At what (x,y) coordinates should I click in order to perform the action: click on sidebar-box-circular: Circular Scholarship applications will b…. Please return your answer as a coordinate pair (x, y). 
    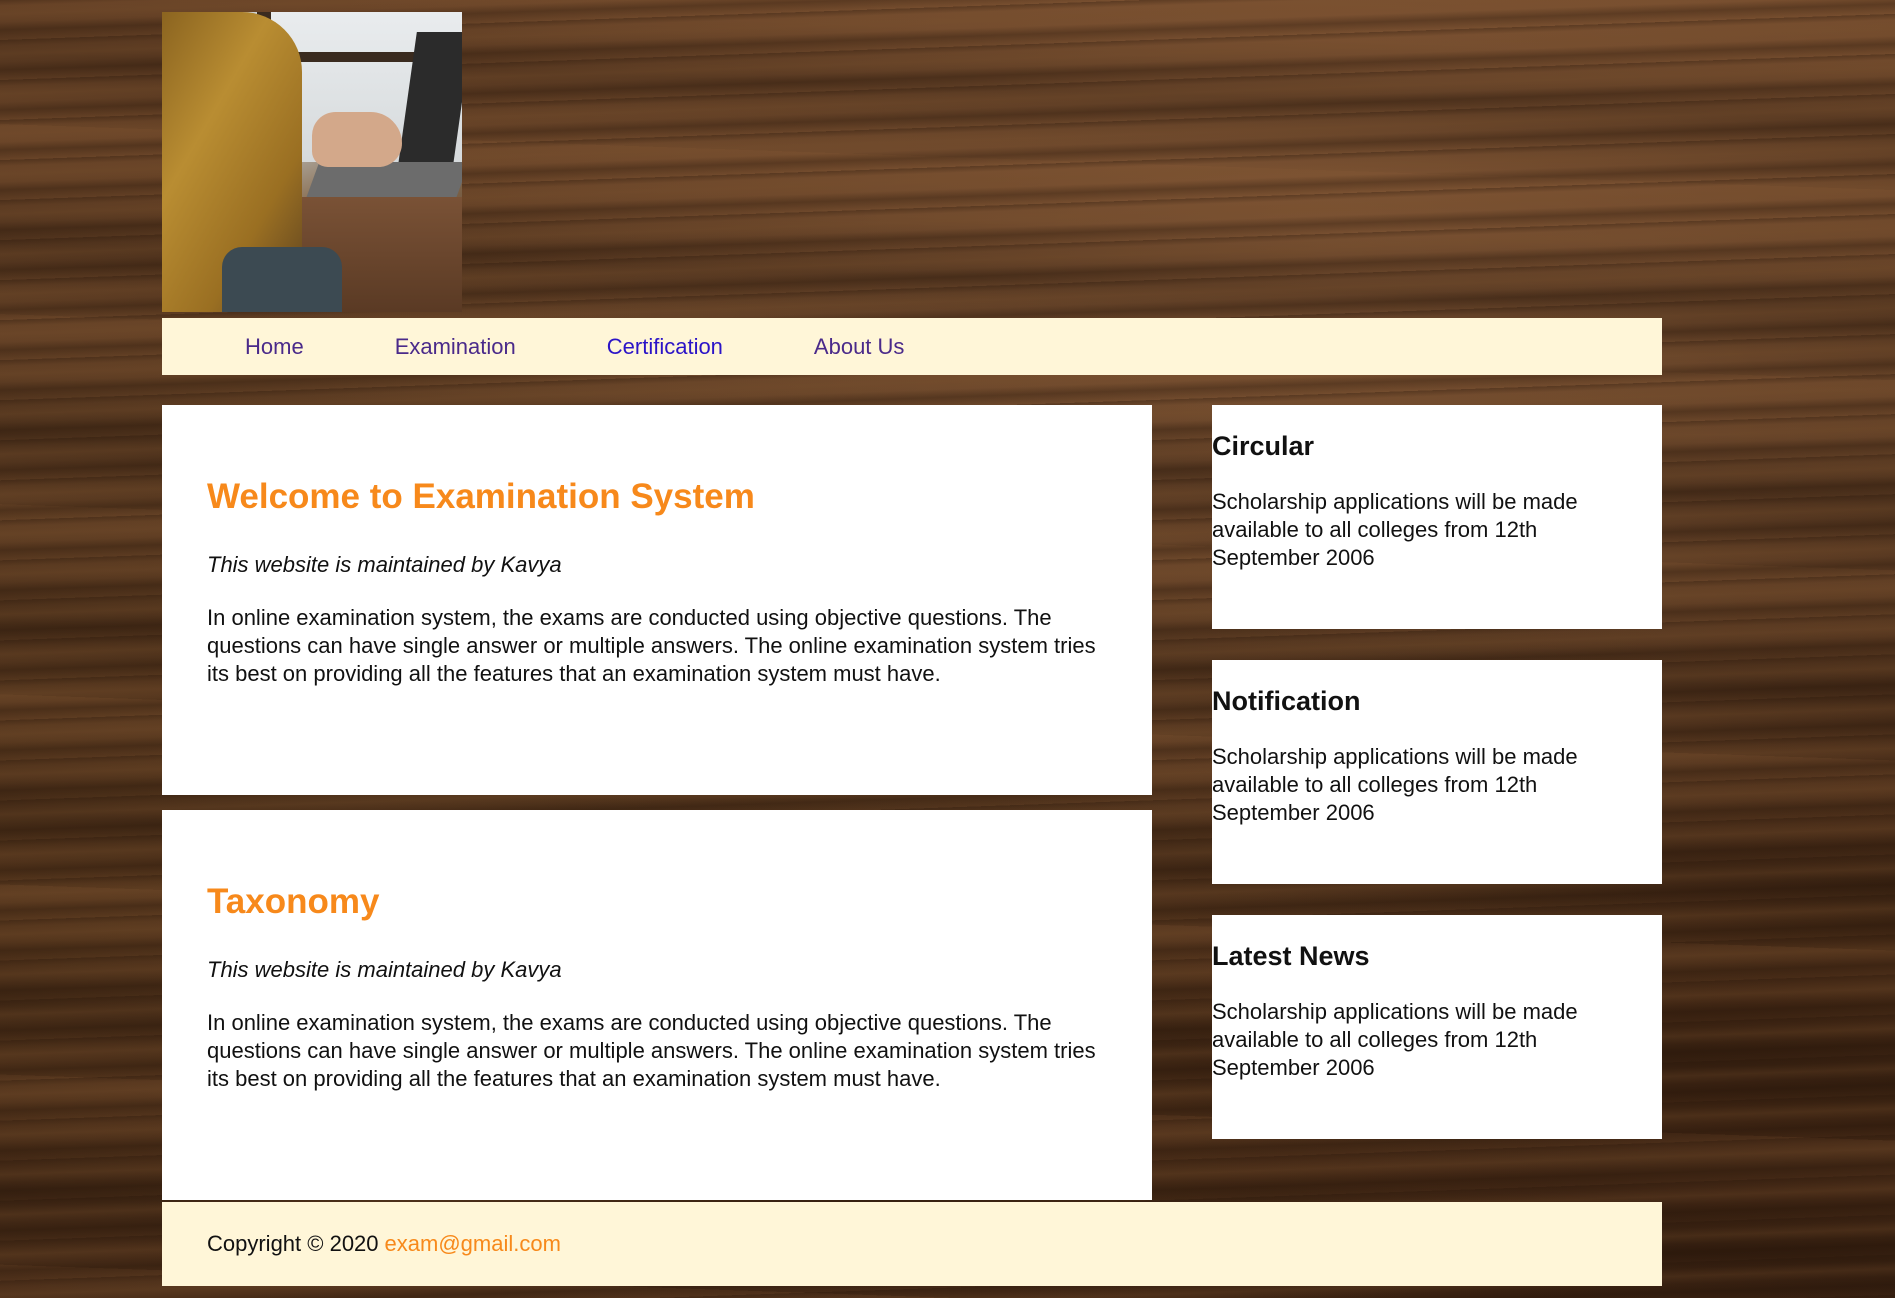
    Looking at the image, I should click on (1437, 517).